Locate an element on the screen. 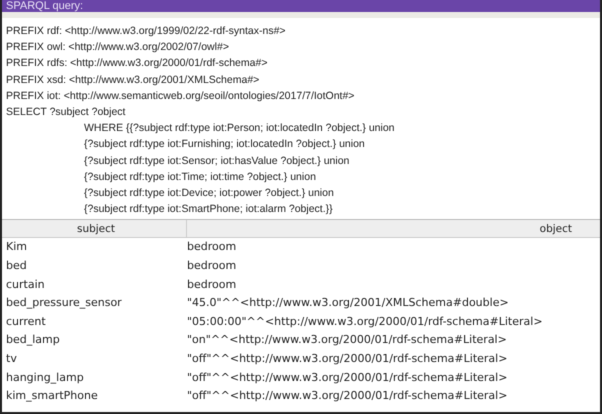  query-line: PREFIX rdf: <http://www.w3.org/1999/02/22-rdf-syntax-ns#> is located at coordinates (146, 31).